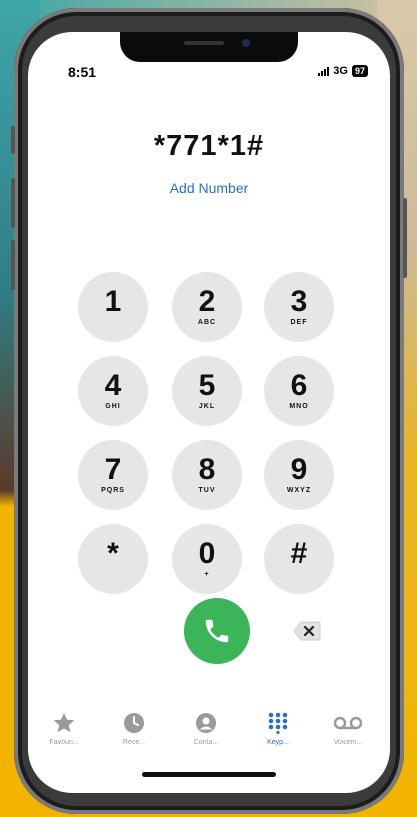 This screenshot has width=417, height=817. What do you see at coordinates (113, 385) in the screenshot?
I see `key-digit: 4` at bounding box center [113, 385].